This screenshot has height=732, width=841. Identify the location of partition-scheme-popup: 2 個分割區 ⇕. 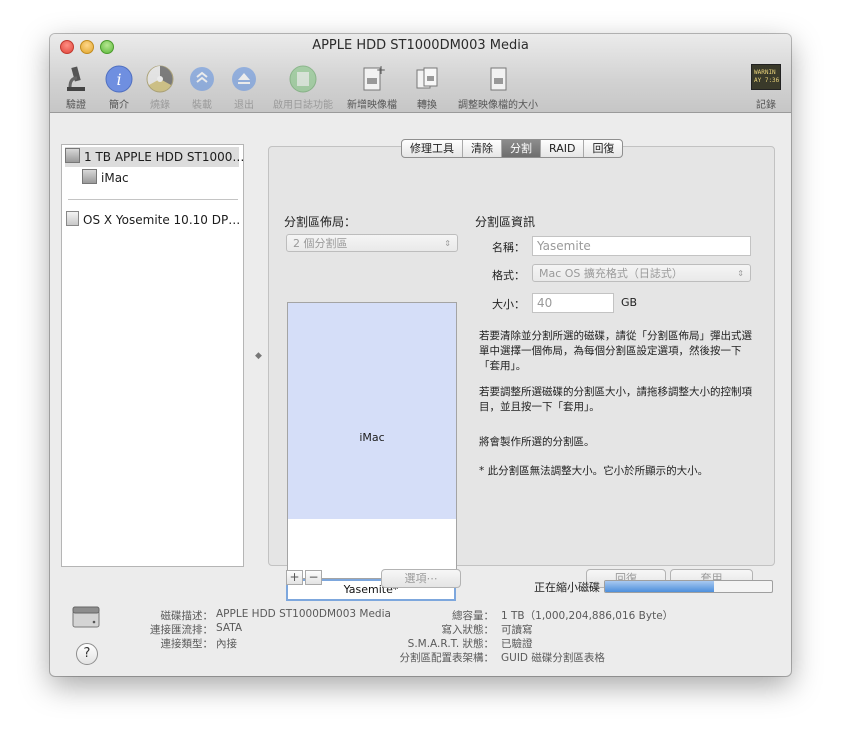
(372, 243).